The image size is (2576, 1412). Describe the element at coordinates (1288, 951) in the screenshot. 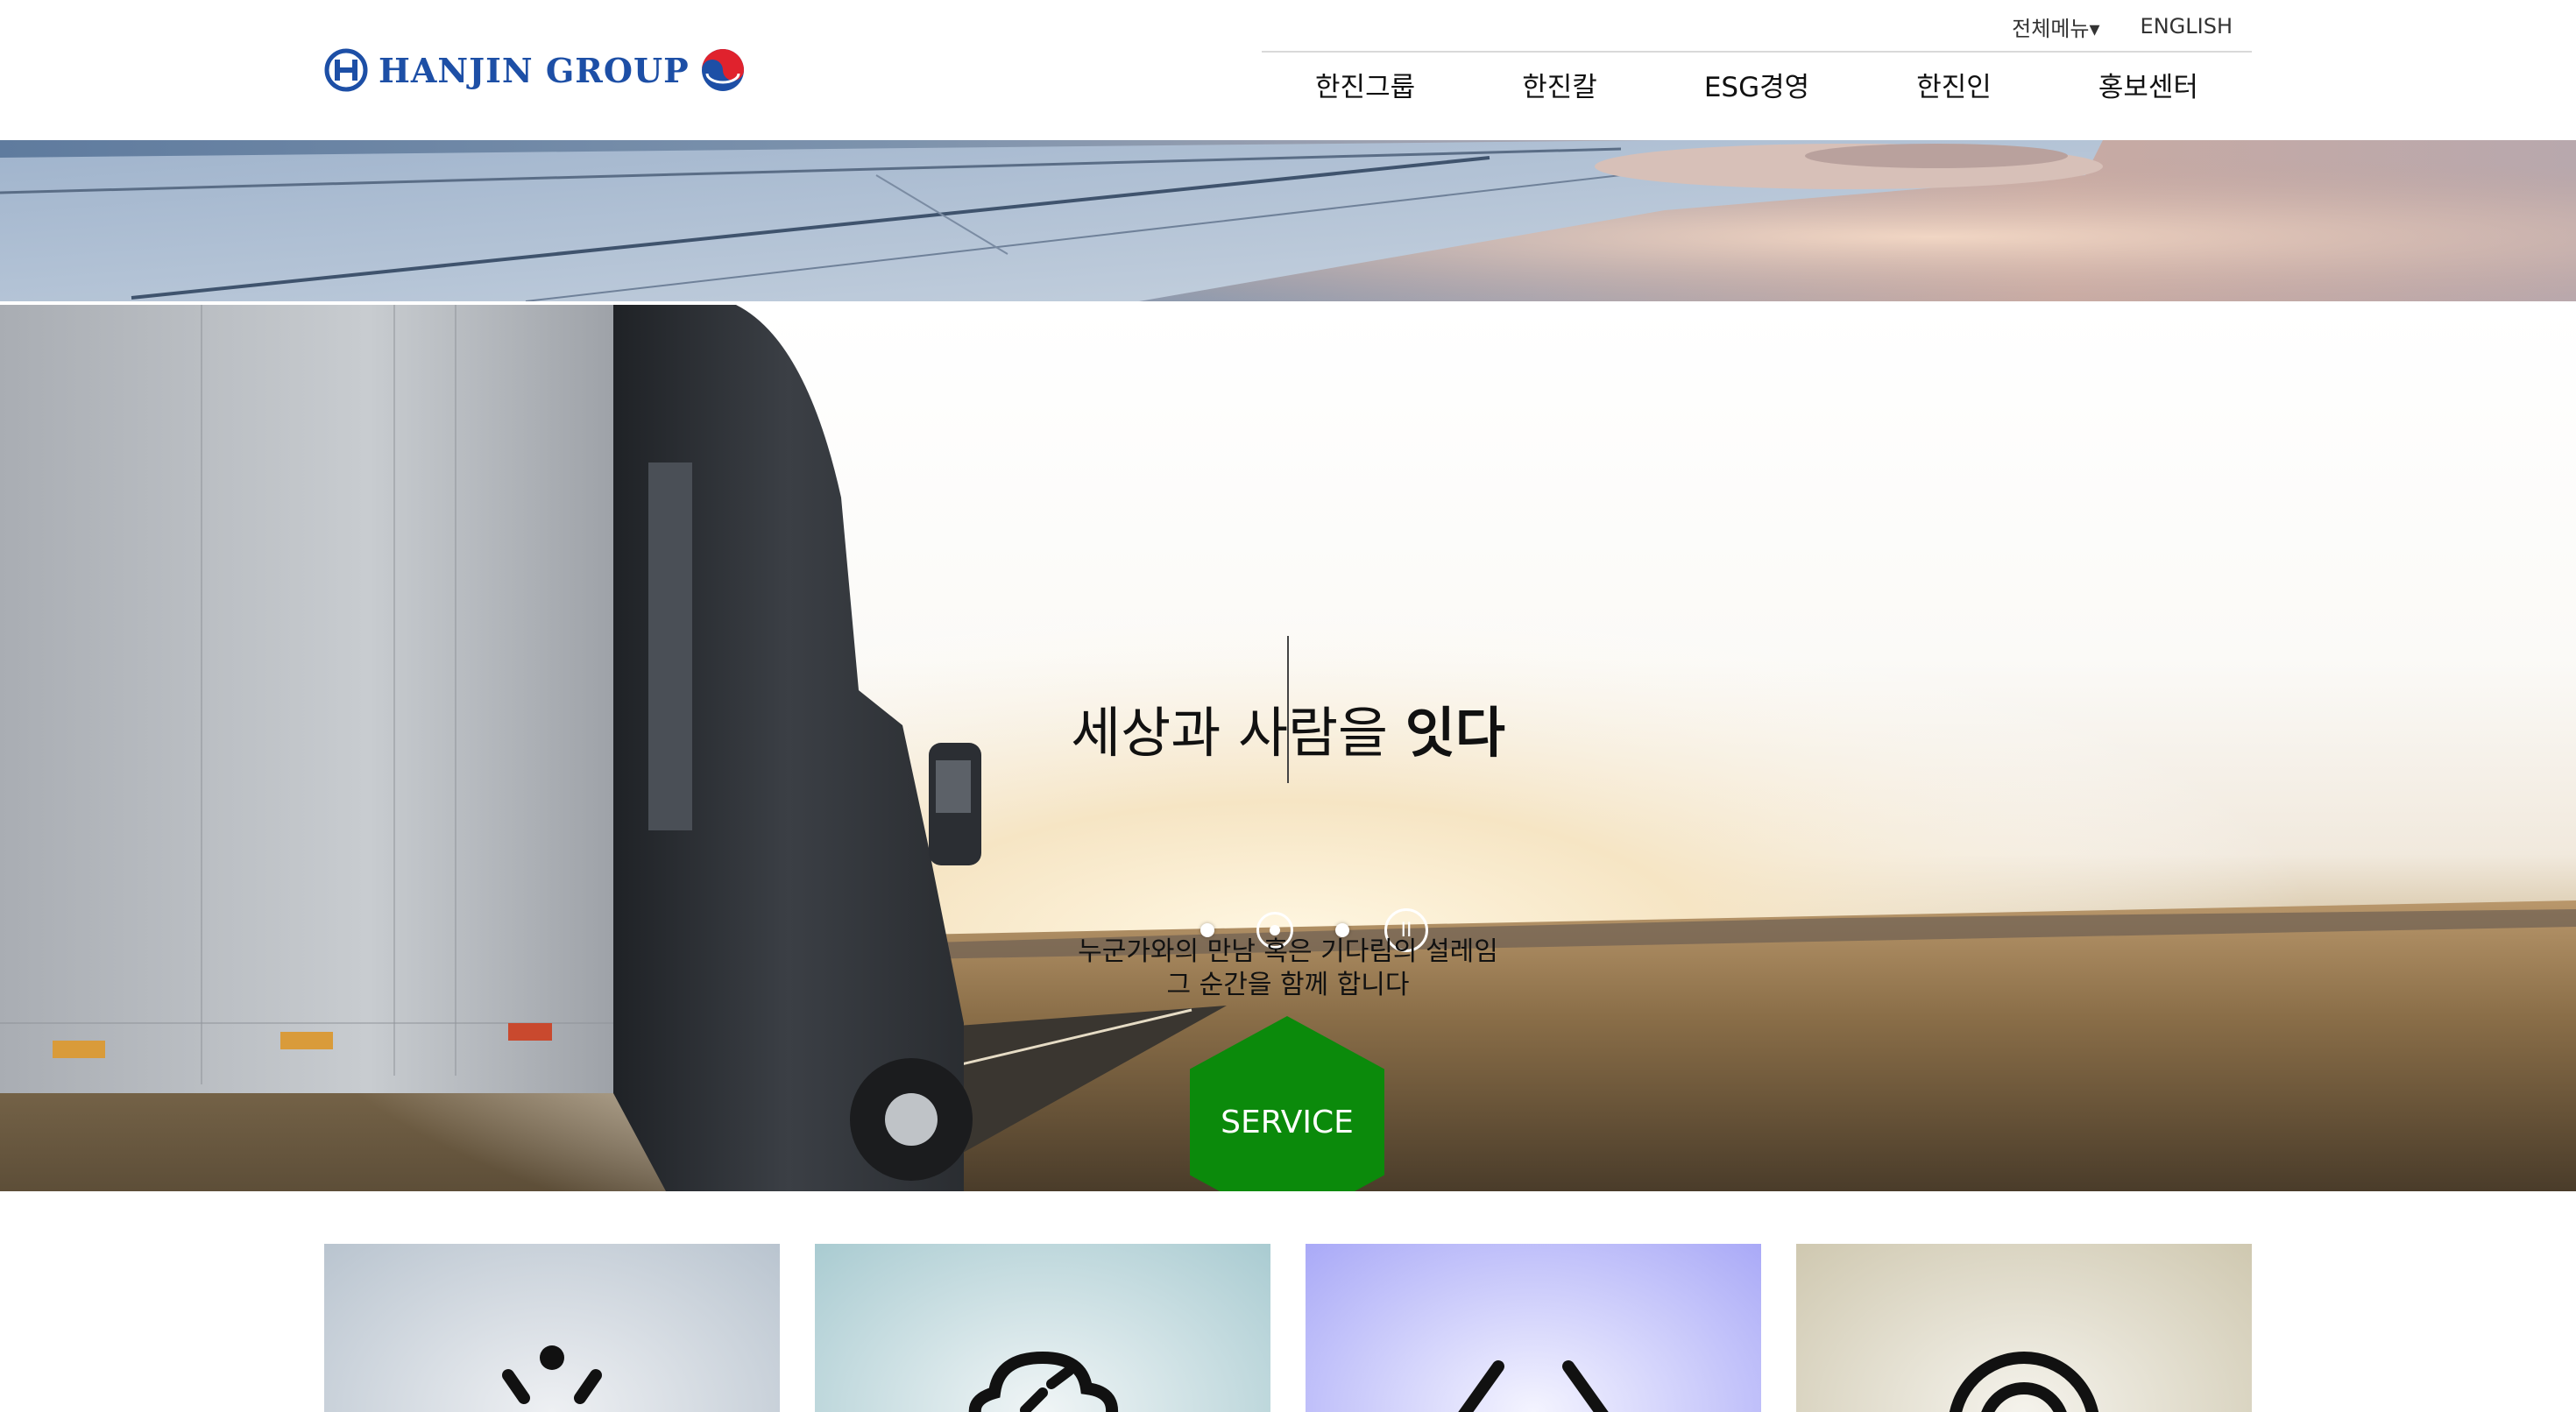

I see `subcopy-line-1: 누군가와의 만남 혹은 기다림의 설레임` at that location.